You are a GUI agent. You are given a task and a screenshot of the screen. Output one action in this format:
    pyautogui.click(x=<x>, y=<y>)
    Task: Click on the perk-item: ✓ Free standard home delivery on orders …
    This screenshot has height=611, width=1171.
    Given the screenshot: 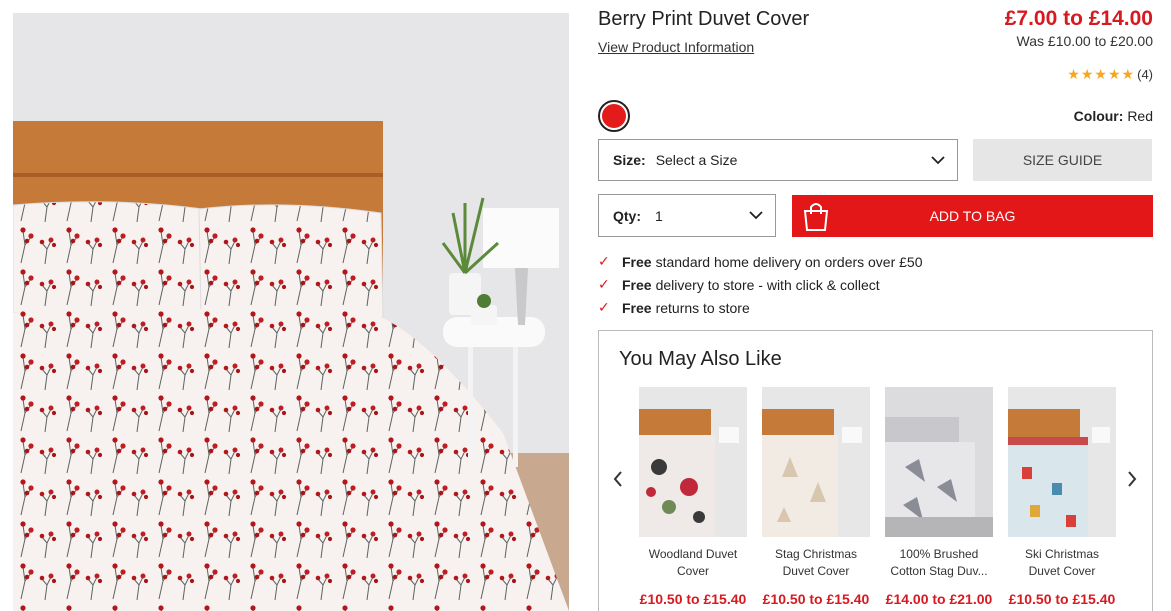 What is the action you would take?
    pyautogui.click(x=760, y=261)
    